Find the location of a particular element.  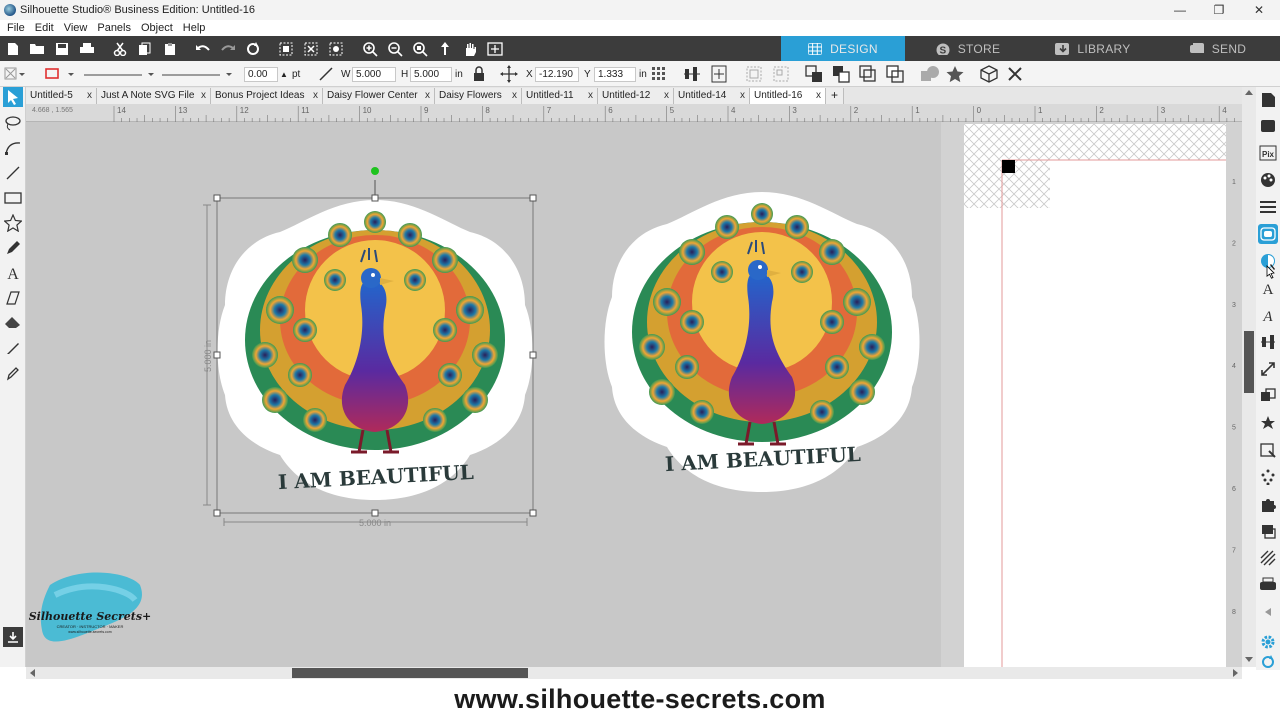

settings-gear-icon is located at coordinates (1268, 642).